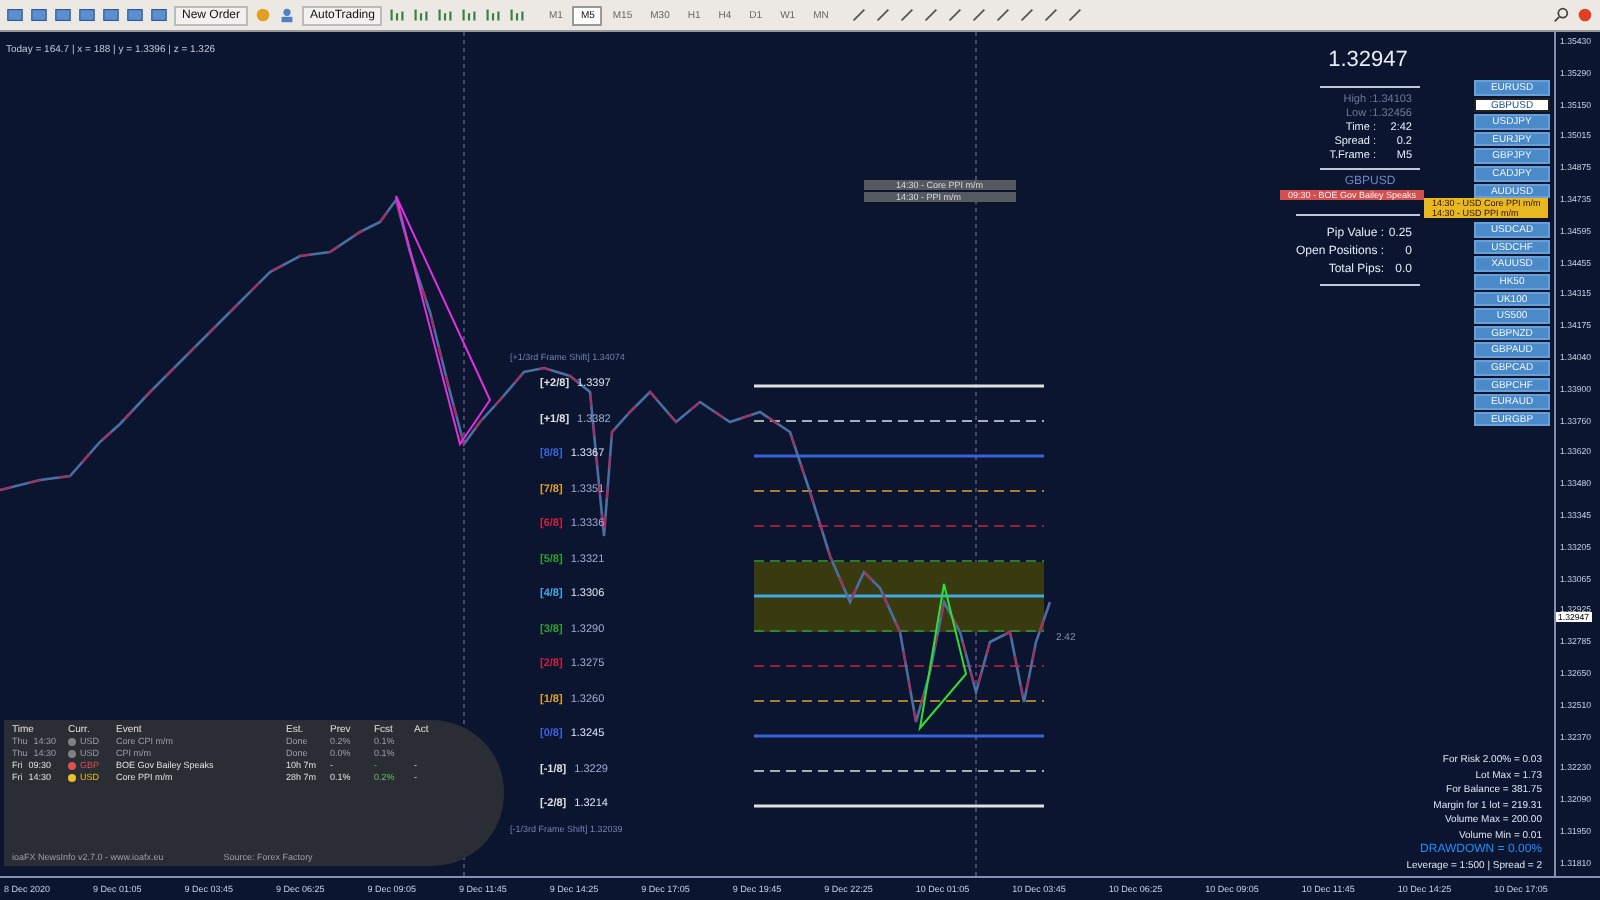 This screenshot has width=1600, height=900. I want to click on current-price: 1.32947, so click(1368, 61).